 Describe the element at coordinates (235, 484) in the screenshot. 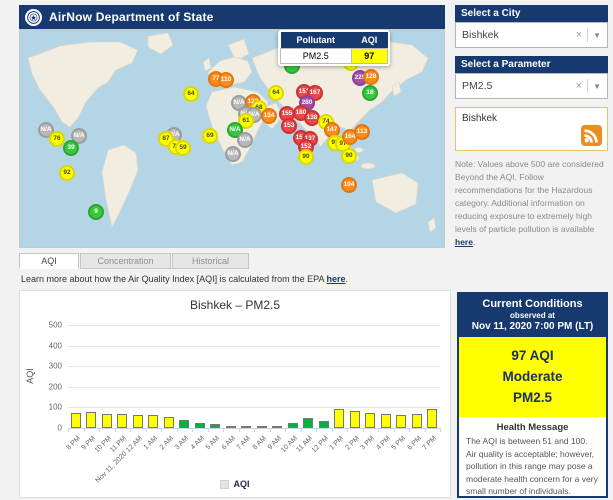

I see `chart-legend: AQI` at that location.